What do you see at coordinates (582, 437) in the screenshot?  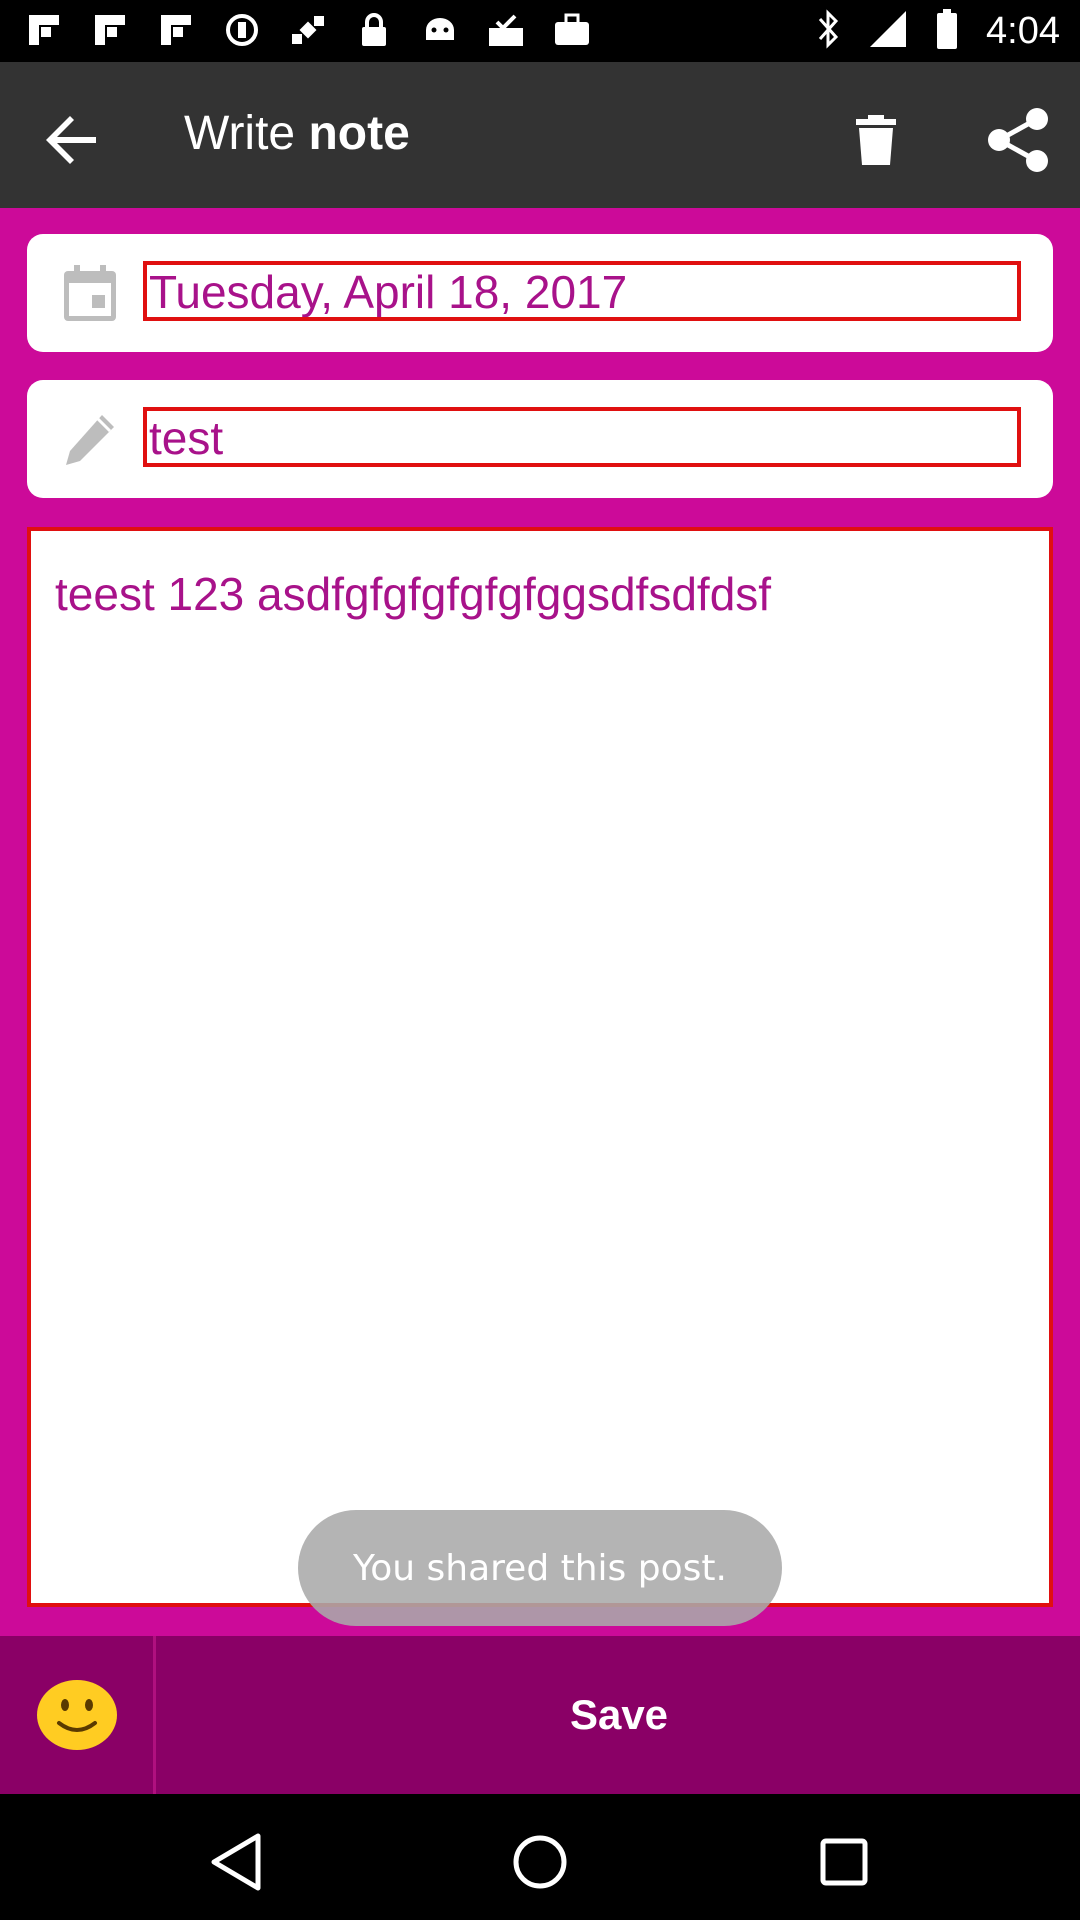 I see `title-field: test` at bounding box center [582, 437].